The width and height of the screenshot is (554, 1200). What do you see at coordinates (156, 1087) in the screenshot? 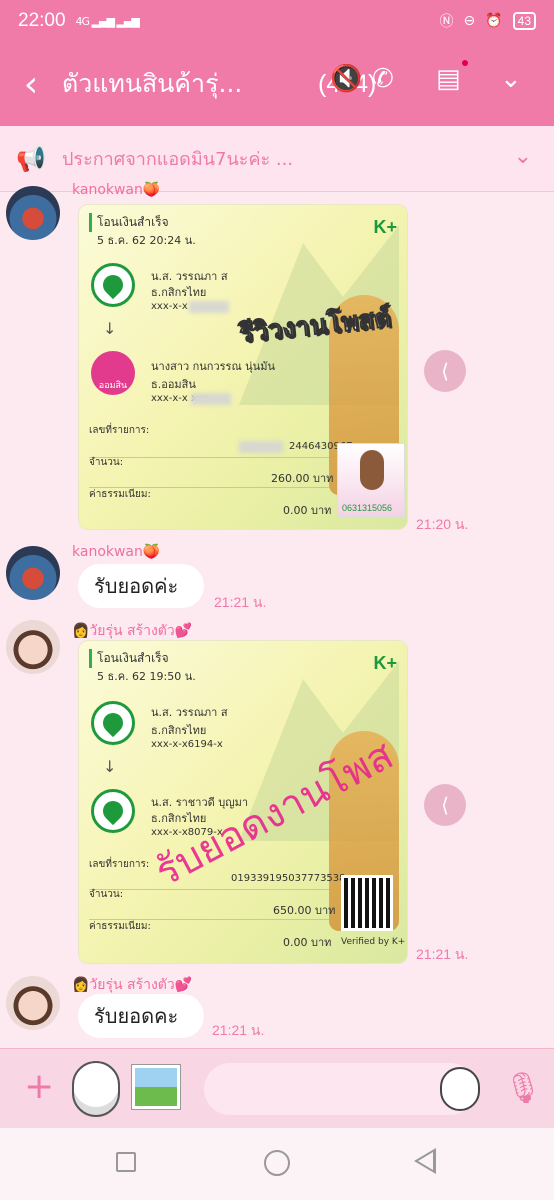
I see `photo-icon` at bounding box center [156, 1087].